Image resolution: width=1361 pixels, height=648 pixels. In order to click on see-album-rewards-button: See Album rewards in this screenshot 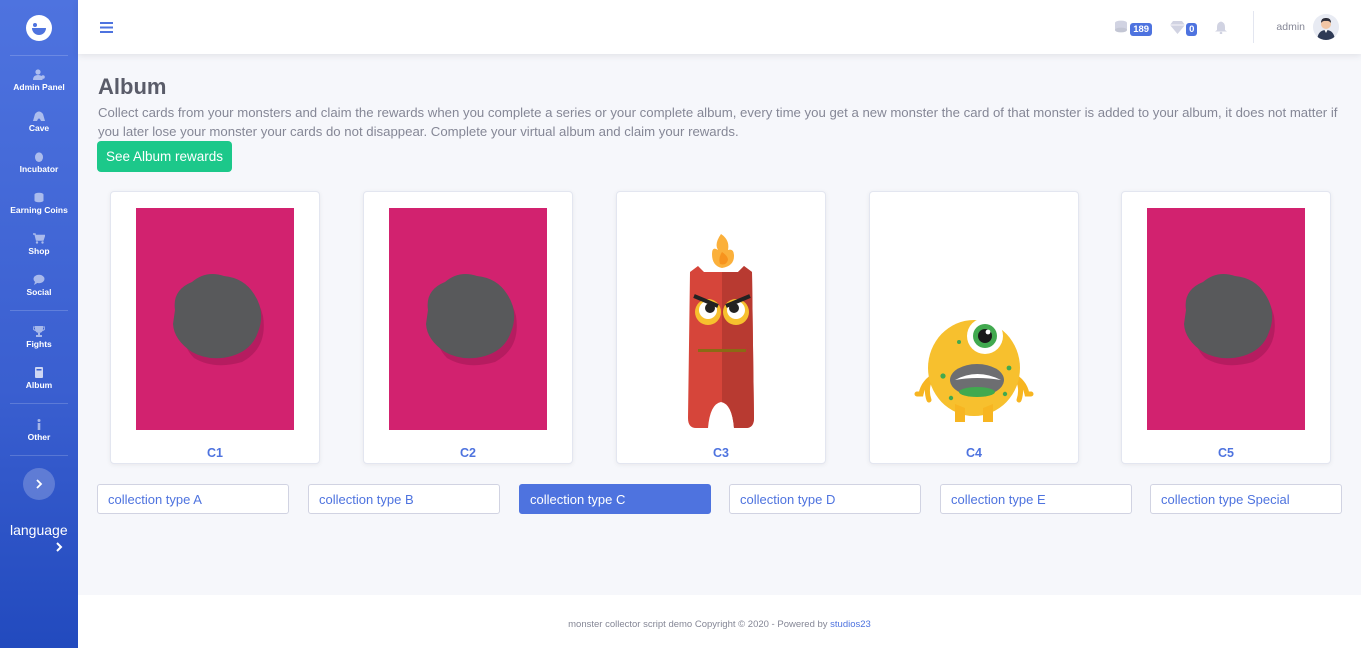, I will do `click(164, 156)`.